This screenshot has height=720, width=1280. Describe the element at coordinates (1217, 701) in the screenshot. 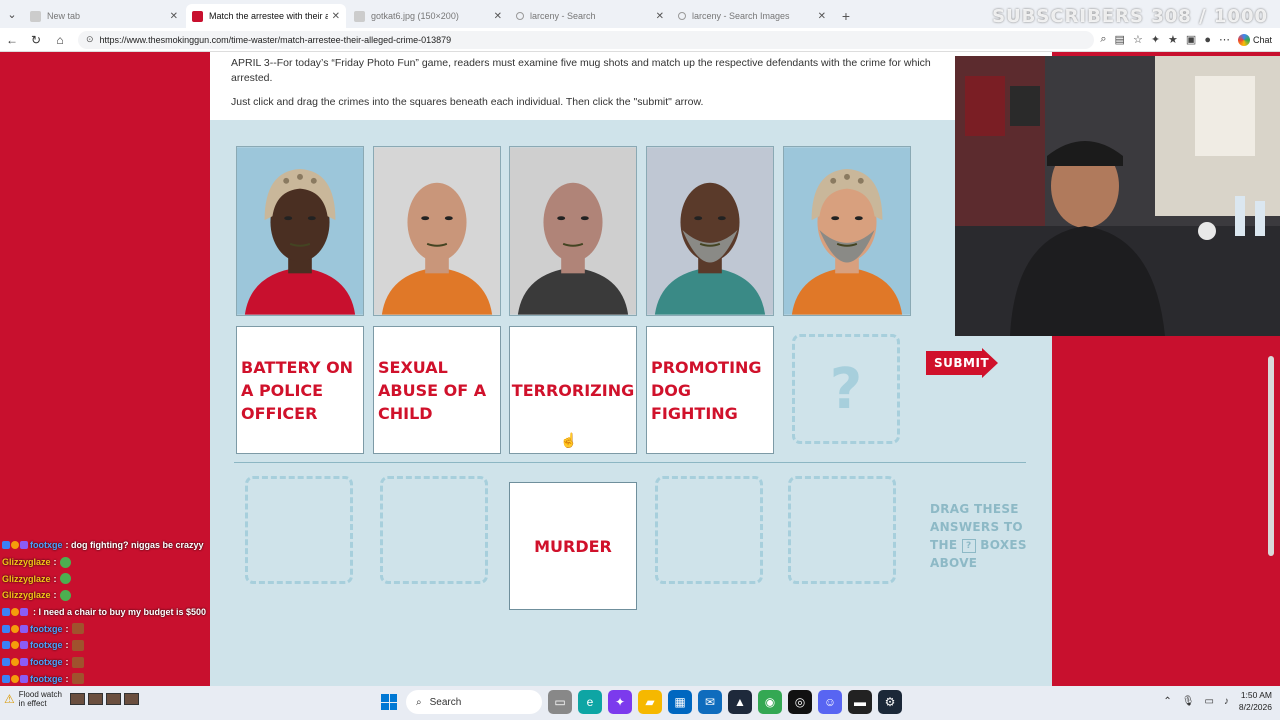

I see `system-tray: ⌃ 🎙 ▭ ♪ 1:50 AM 8/2/2026` at that location.